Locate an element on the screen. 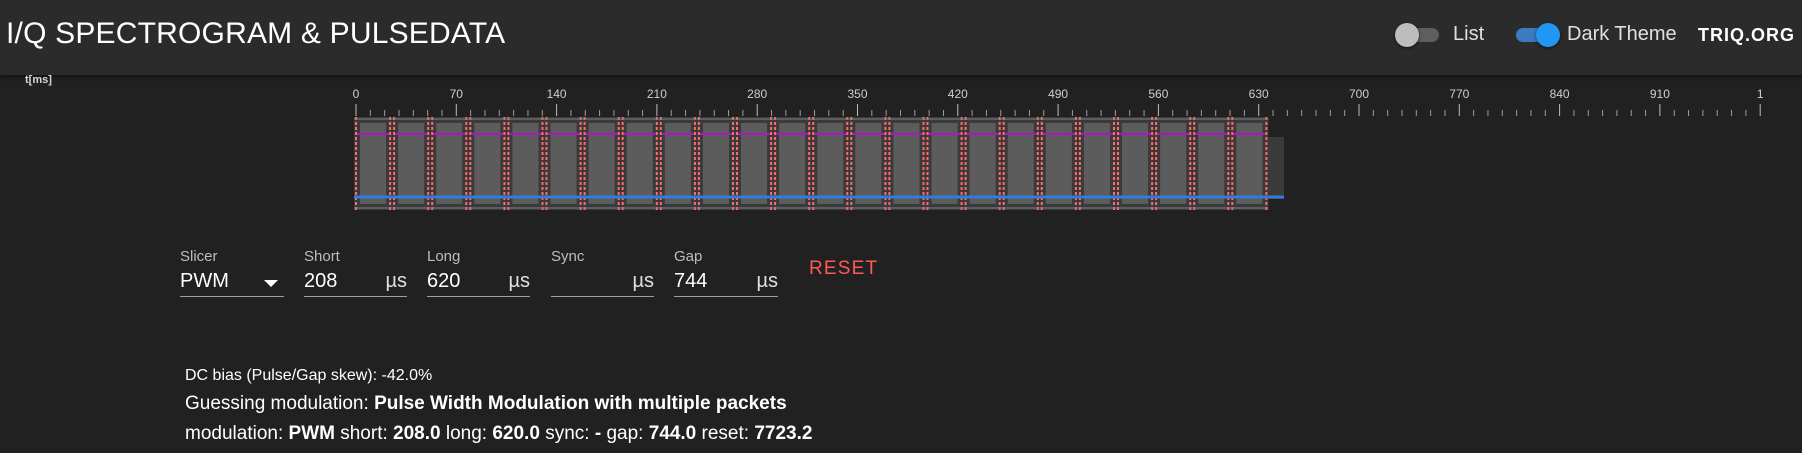  dark-theme-toggle is located at coordinates (1536, 35).